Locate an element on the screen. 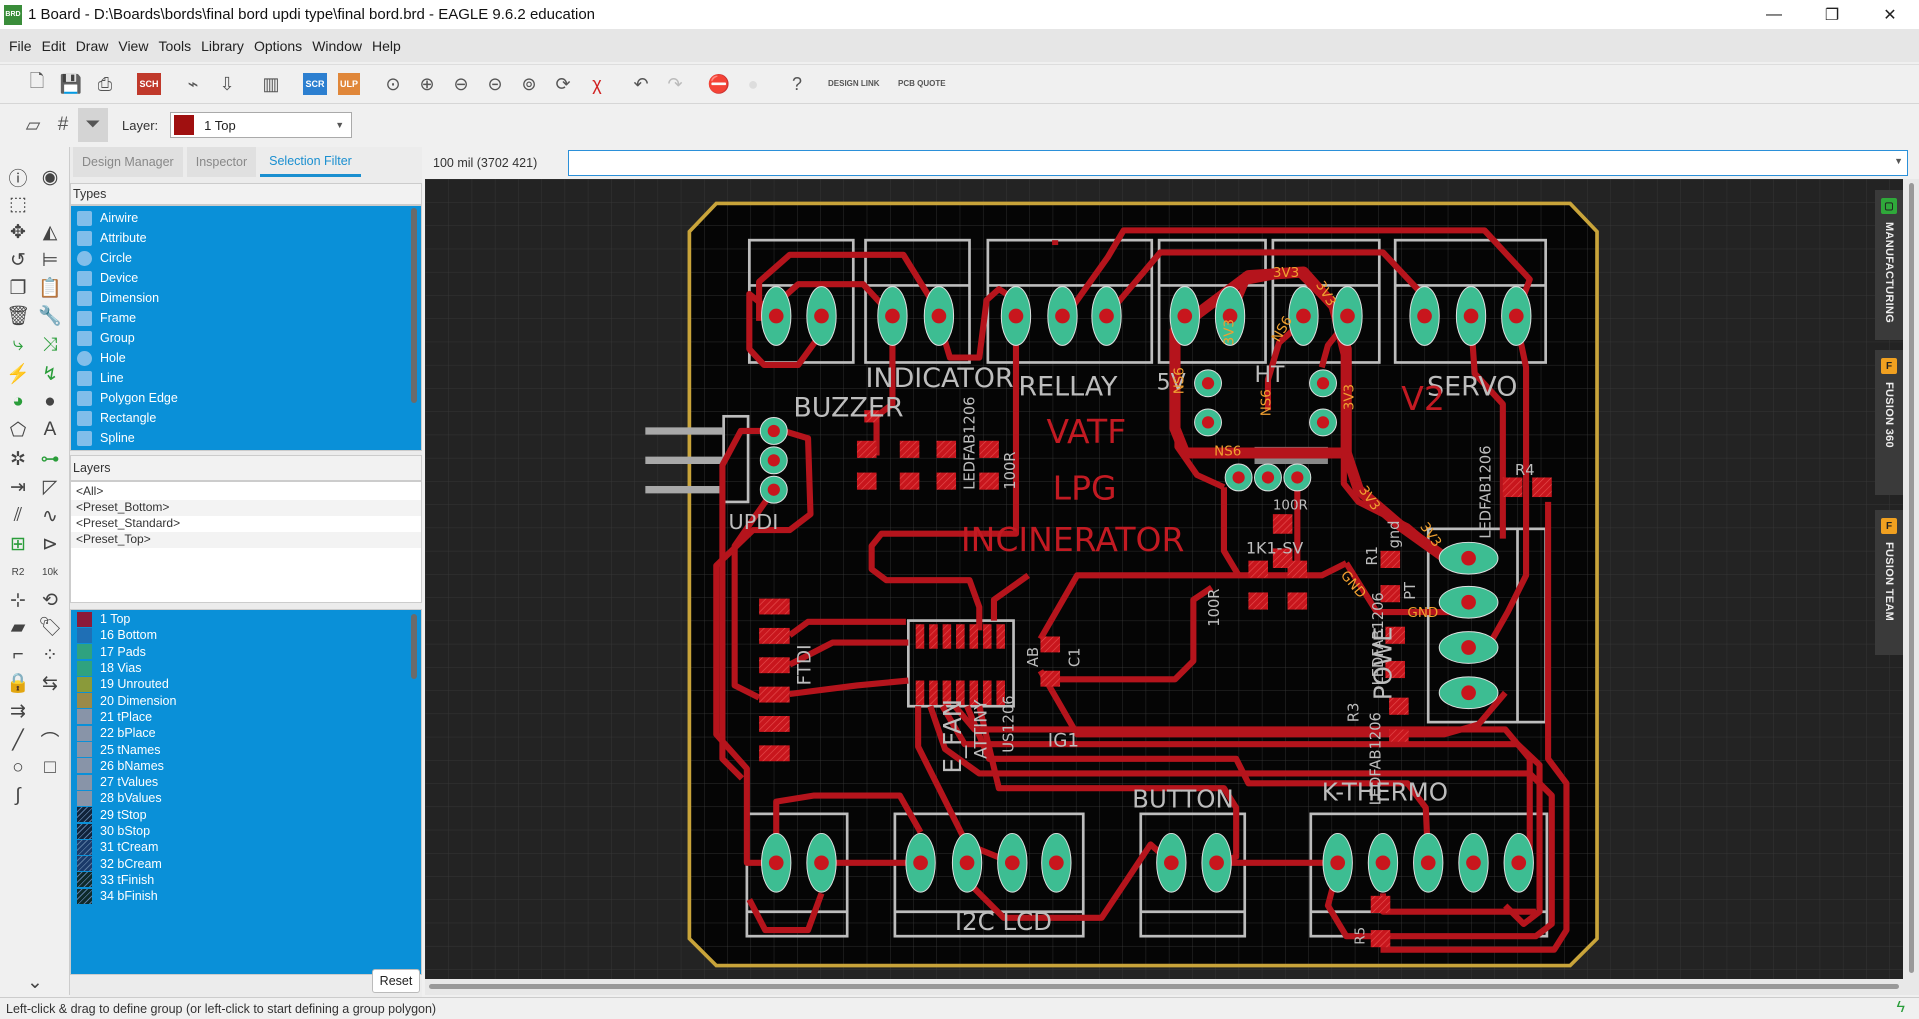 The width and height of the screenshot is (1919, 1019). side-tab-fusion-360: F FUSION 360 is located at coordinates (1889, 422).